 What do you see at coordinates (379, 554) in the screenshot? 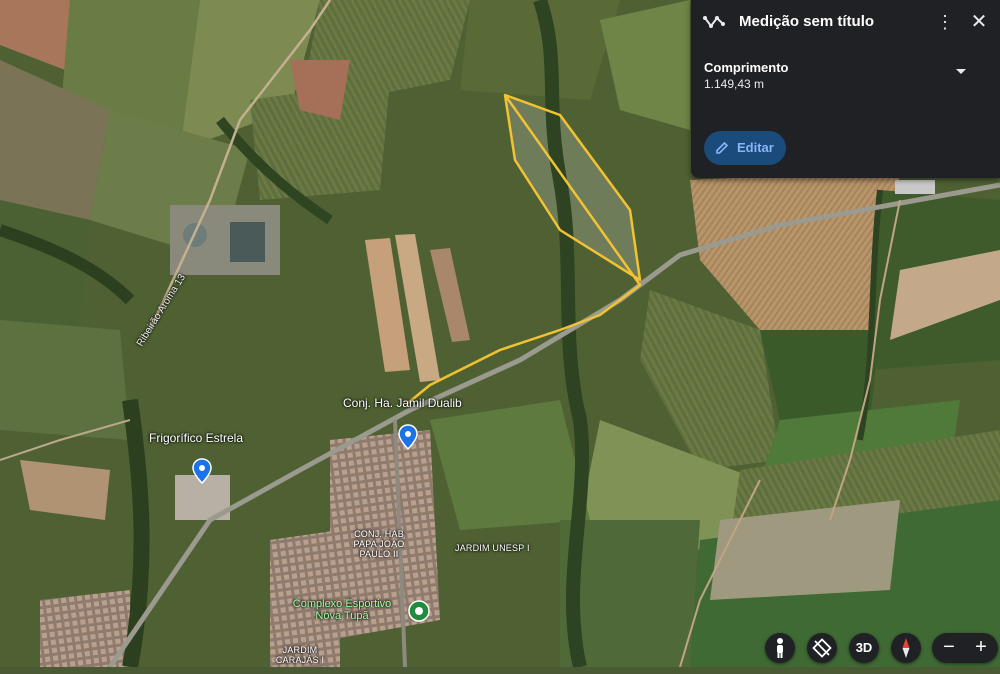
I see `place-label-line: PAULO II` at bounding box center [379, 554].